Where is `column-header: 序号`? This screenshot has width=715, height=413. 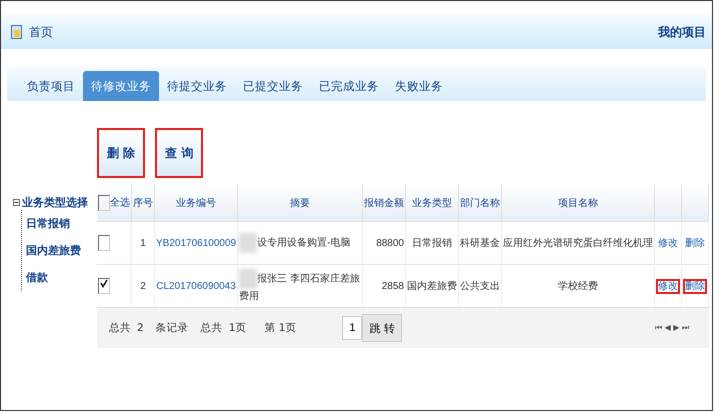
column-header: 序号 is located at coordinates (143, 203).